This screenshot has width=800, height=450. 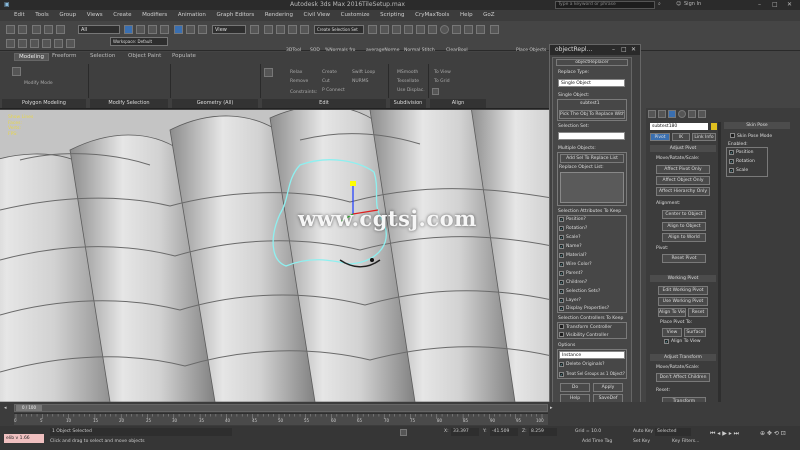 What do you see at coordinates (129, 103) in the screenshot?
I see `panel-modify-selection: Modify Selection` at bounding box center [129, 103].